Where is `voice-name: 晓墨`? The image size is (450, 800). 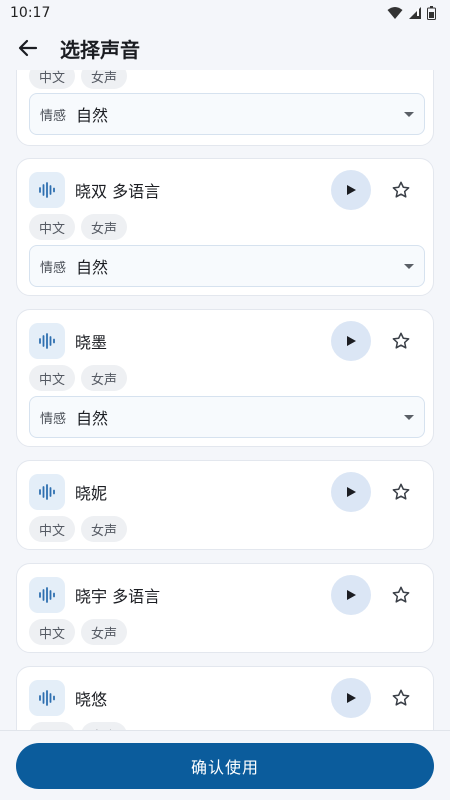 voice-name: 晓墨 is located at coordinates (91, 342).